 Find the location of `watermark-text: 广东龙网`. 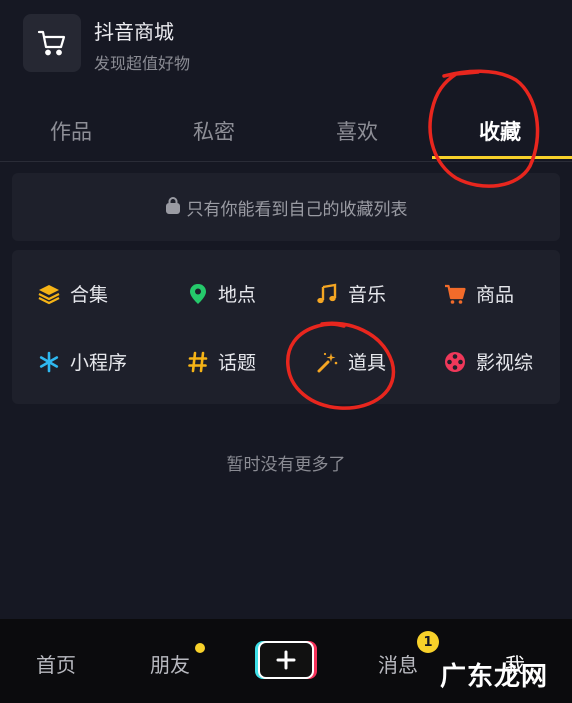

watermark-text: 广东龙网 is located at coordinates (494, 677).